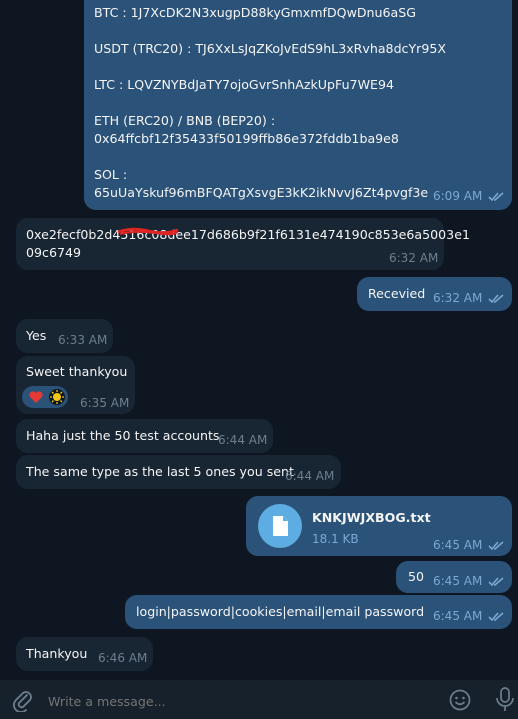 Image resolution: width=518 pixels, height=719 pixels. I want to click on attach-icon, so click(23, 700).